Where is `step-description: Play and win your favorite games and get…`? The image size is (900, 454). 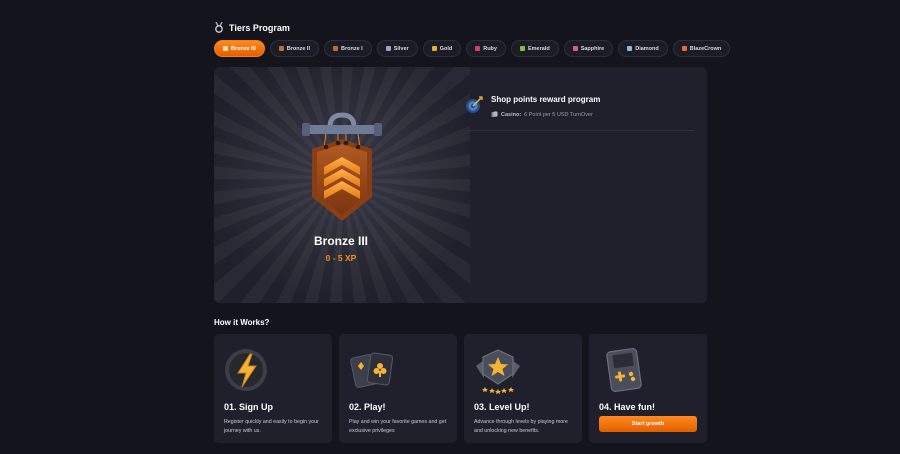 step-description: Play and win your favorite games and get… is located at coordinates (398, 426).